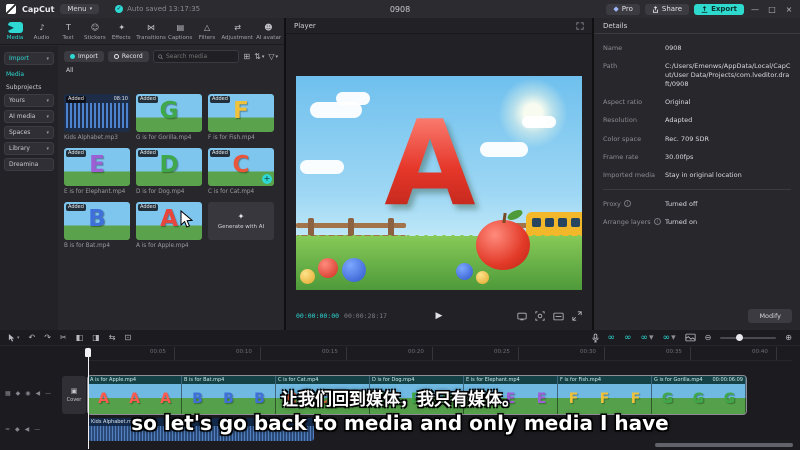  What do you see at coordinates (788, 338) in the screenshot?
I see `zoom-in-button: ⊕` at bounding box center [788, 338].